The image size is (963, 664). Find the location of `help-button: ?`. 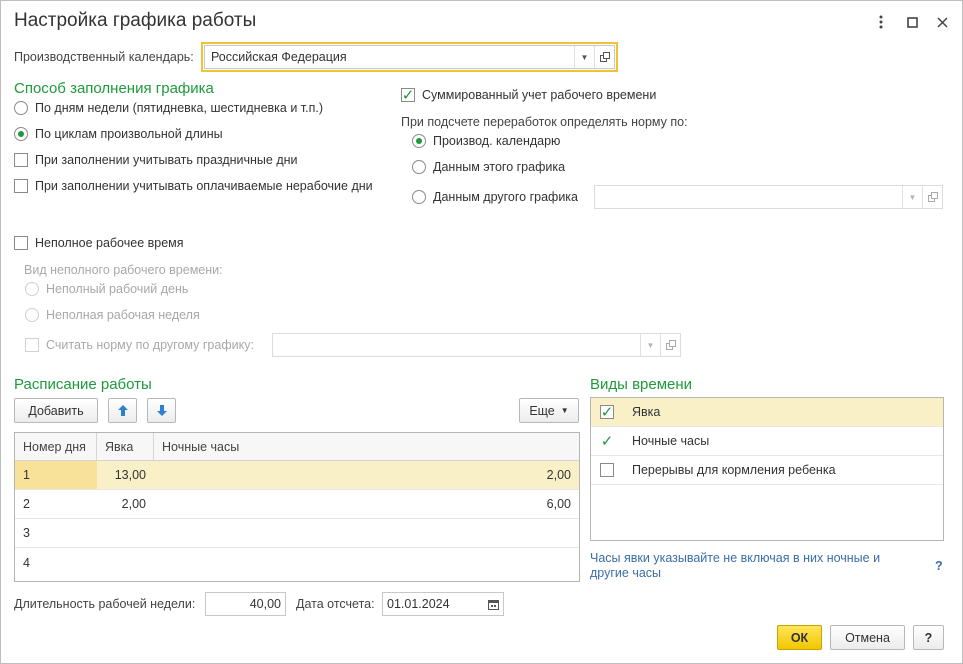

help-button: ? is located at coordinates (928, 637).